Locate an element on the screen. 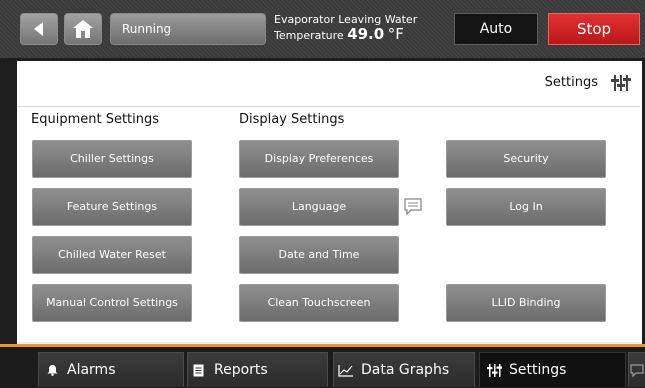  chiller-settings-button: Chiller Settings is located at coordinates (112, 159).